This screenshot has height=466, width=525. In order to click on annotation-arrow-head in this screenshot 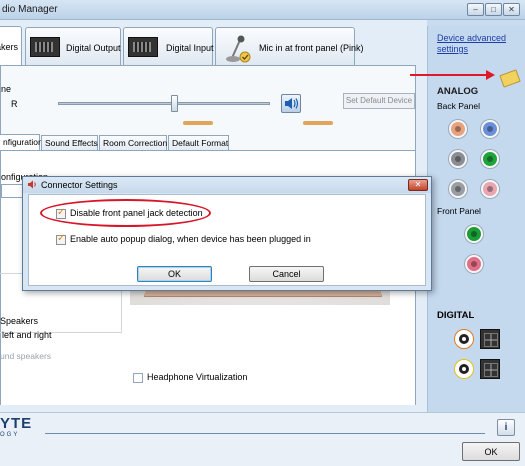, I will do `click(490, 75)`.